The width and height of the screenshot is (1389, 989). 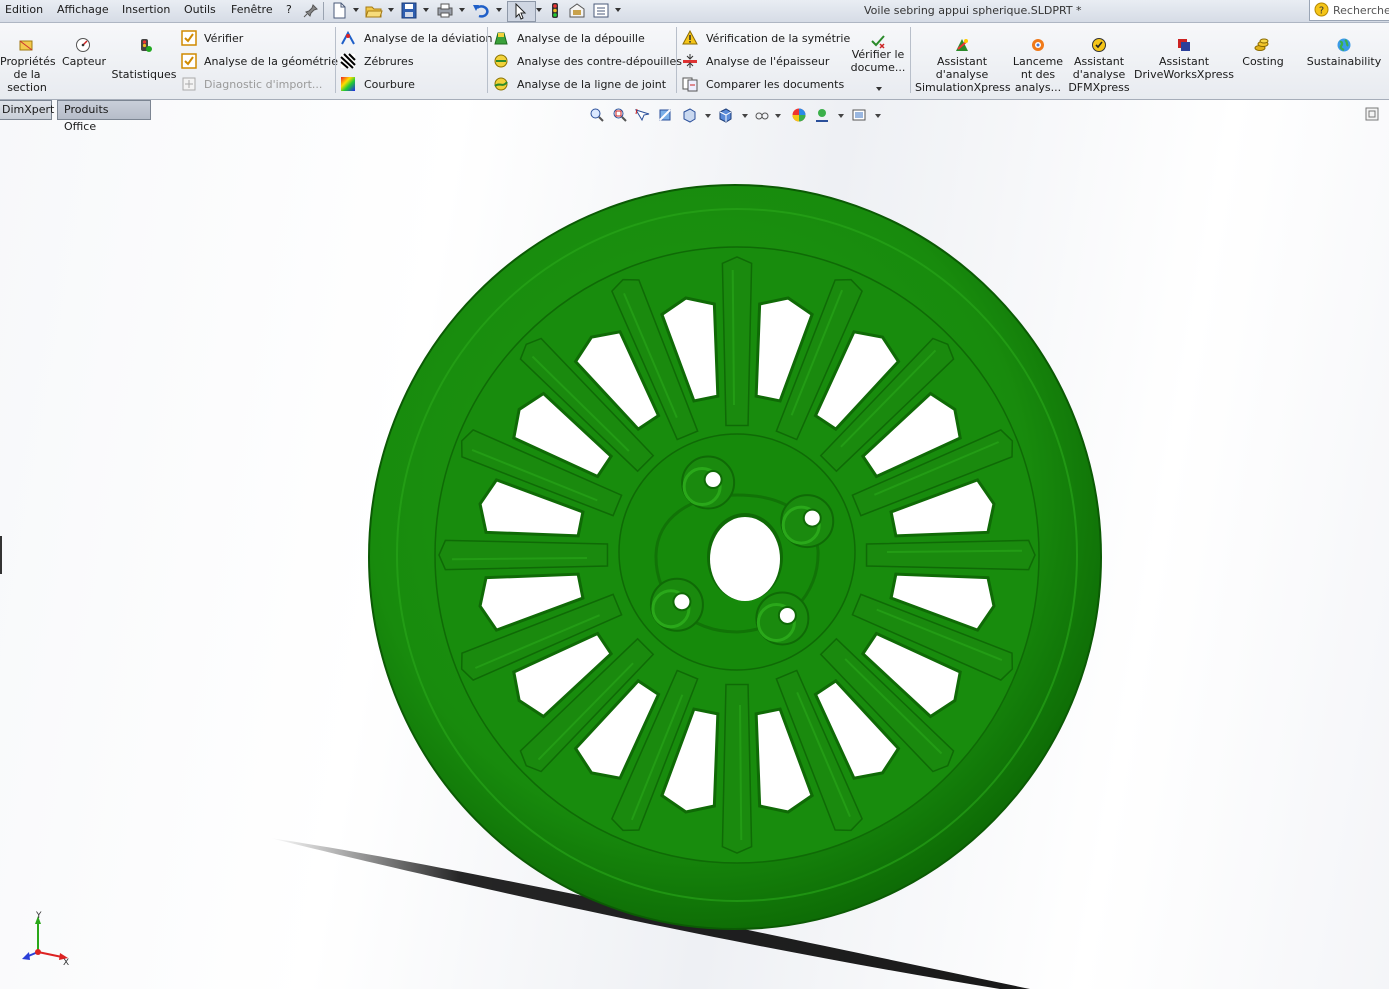 What do you see at coordinates (409, 10) in the screenshot?
I see `save-icon` at bounding box center [409, 10].